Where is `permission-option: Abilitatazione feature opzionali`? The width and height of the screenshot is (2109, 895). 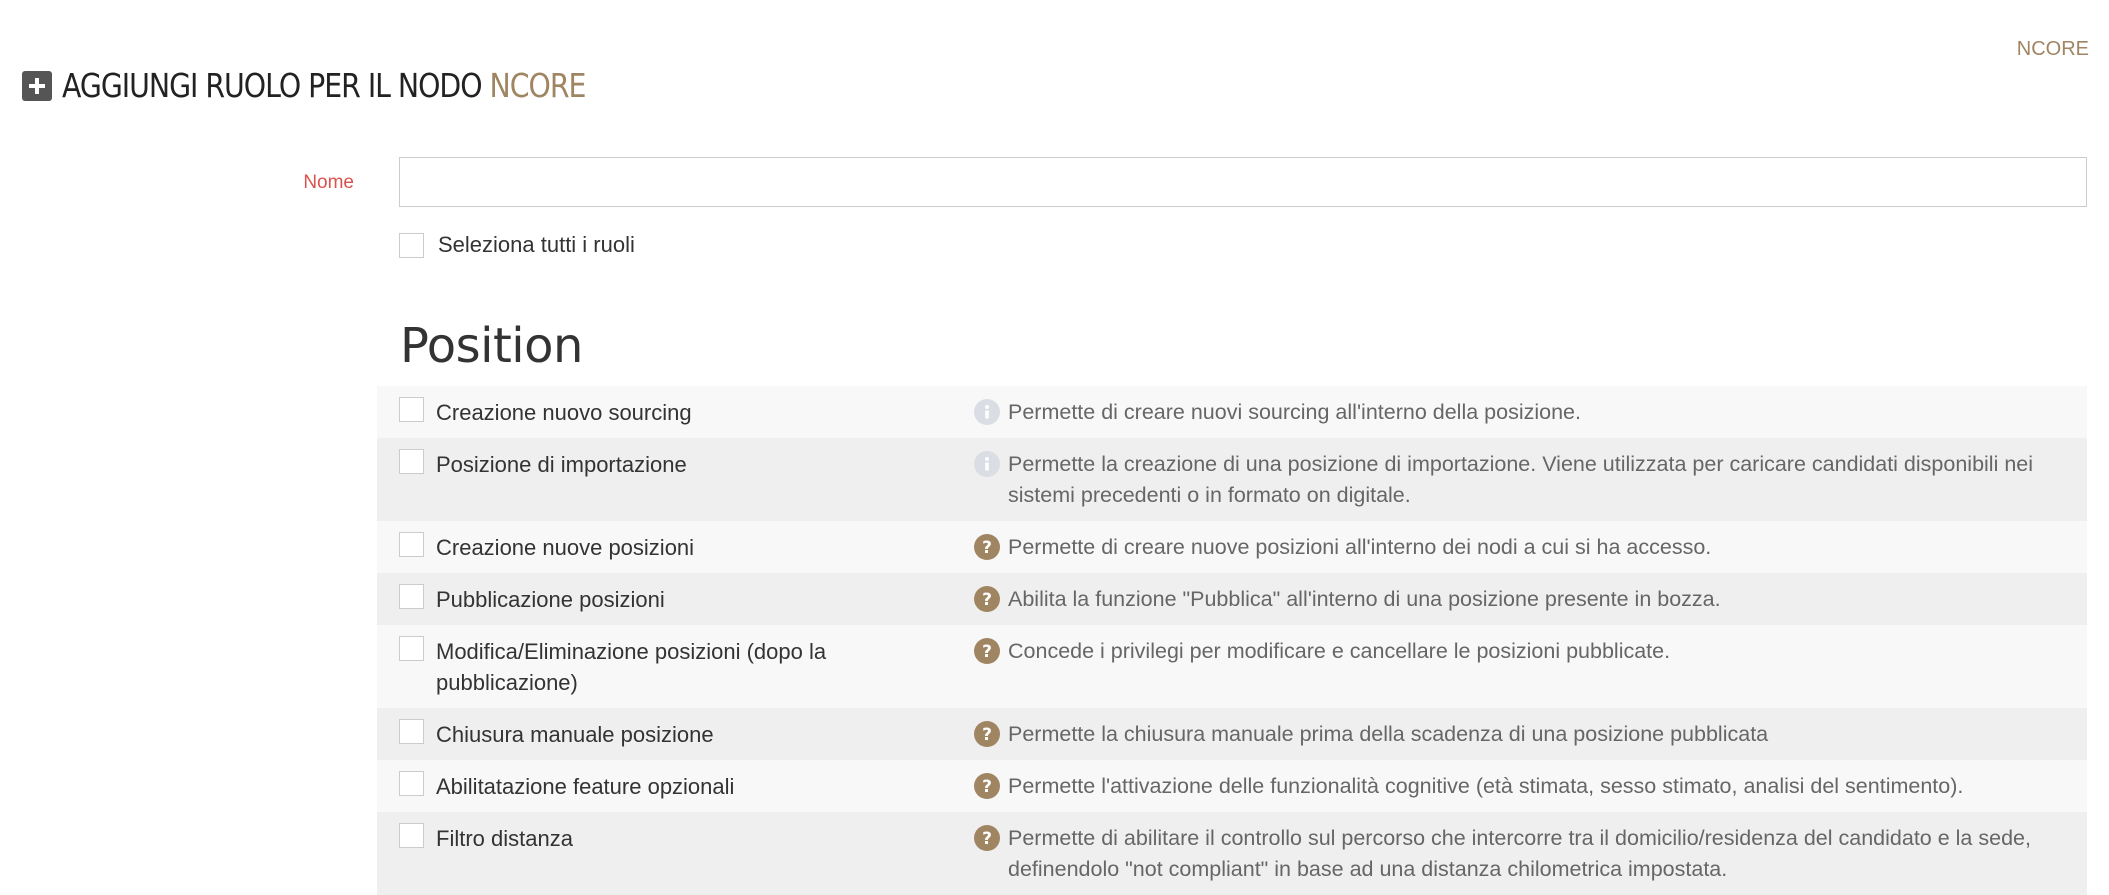 permission-option: Abilitatazione feature opzionali is located at coordinates (675, 786).